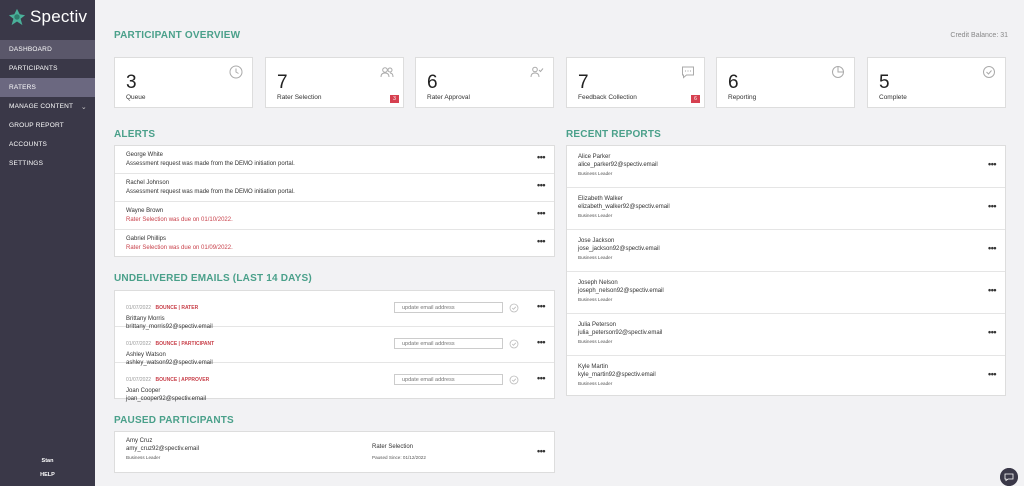  What do you see at coordinates (131, 82) in the screenshot?
I see `card-value: 3` at bounding box center [131, 82].